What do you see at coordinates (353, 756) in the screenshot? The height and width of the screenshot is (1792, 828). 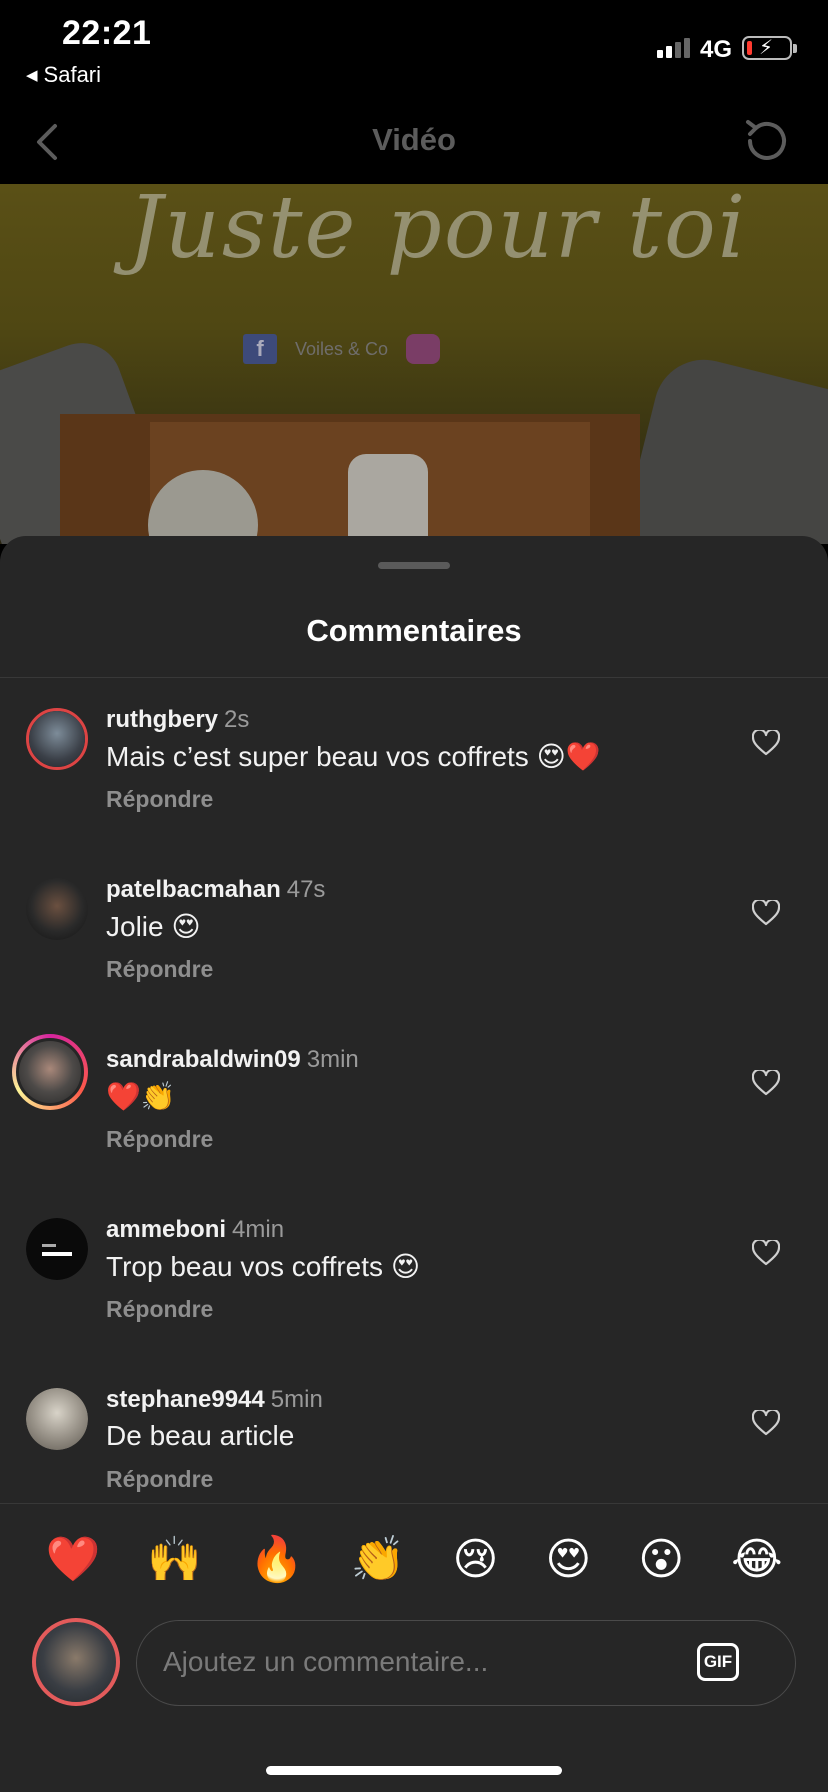 I see `comment-text: Mais c’est super beau vos coffrets 😍❤️` at bounding box center [353, 756].